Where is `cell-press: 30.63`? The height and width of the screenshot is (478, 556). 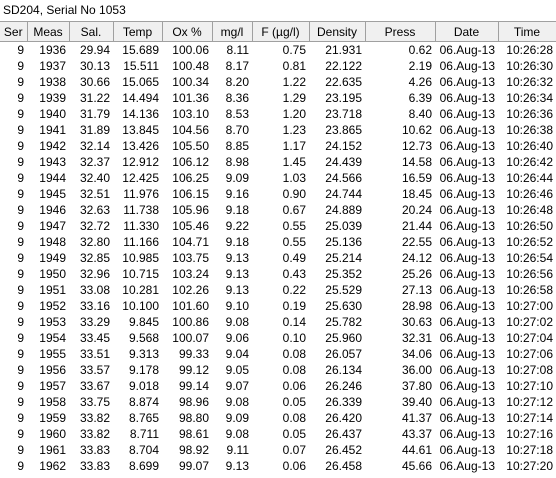
cell-press: 30.63 is located at coordinates (416, 322).